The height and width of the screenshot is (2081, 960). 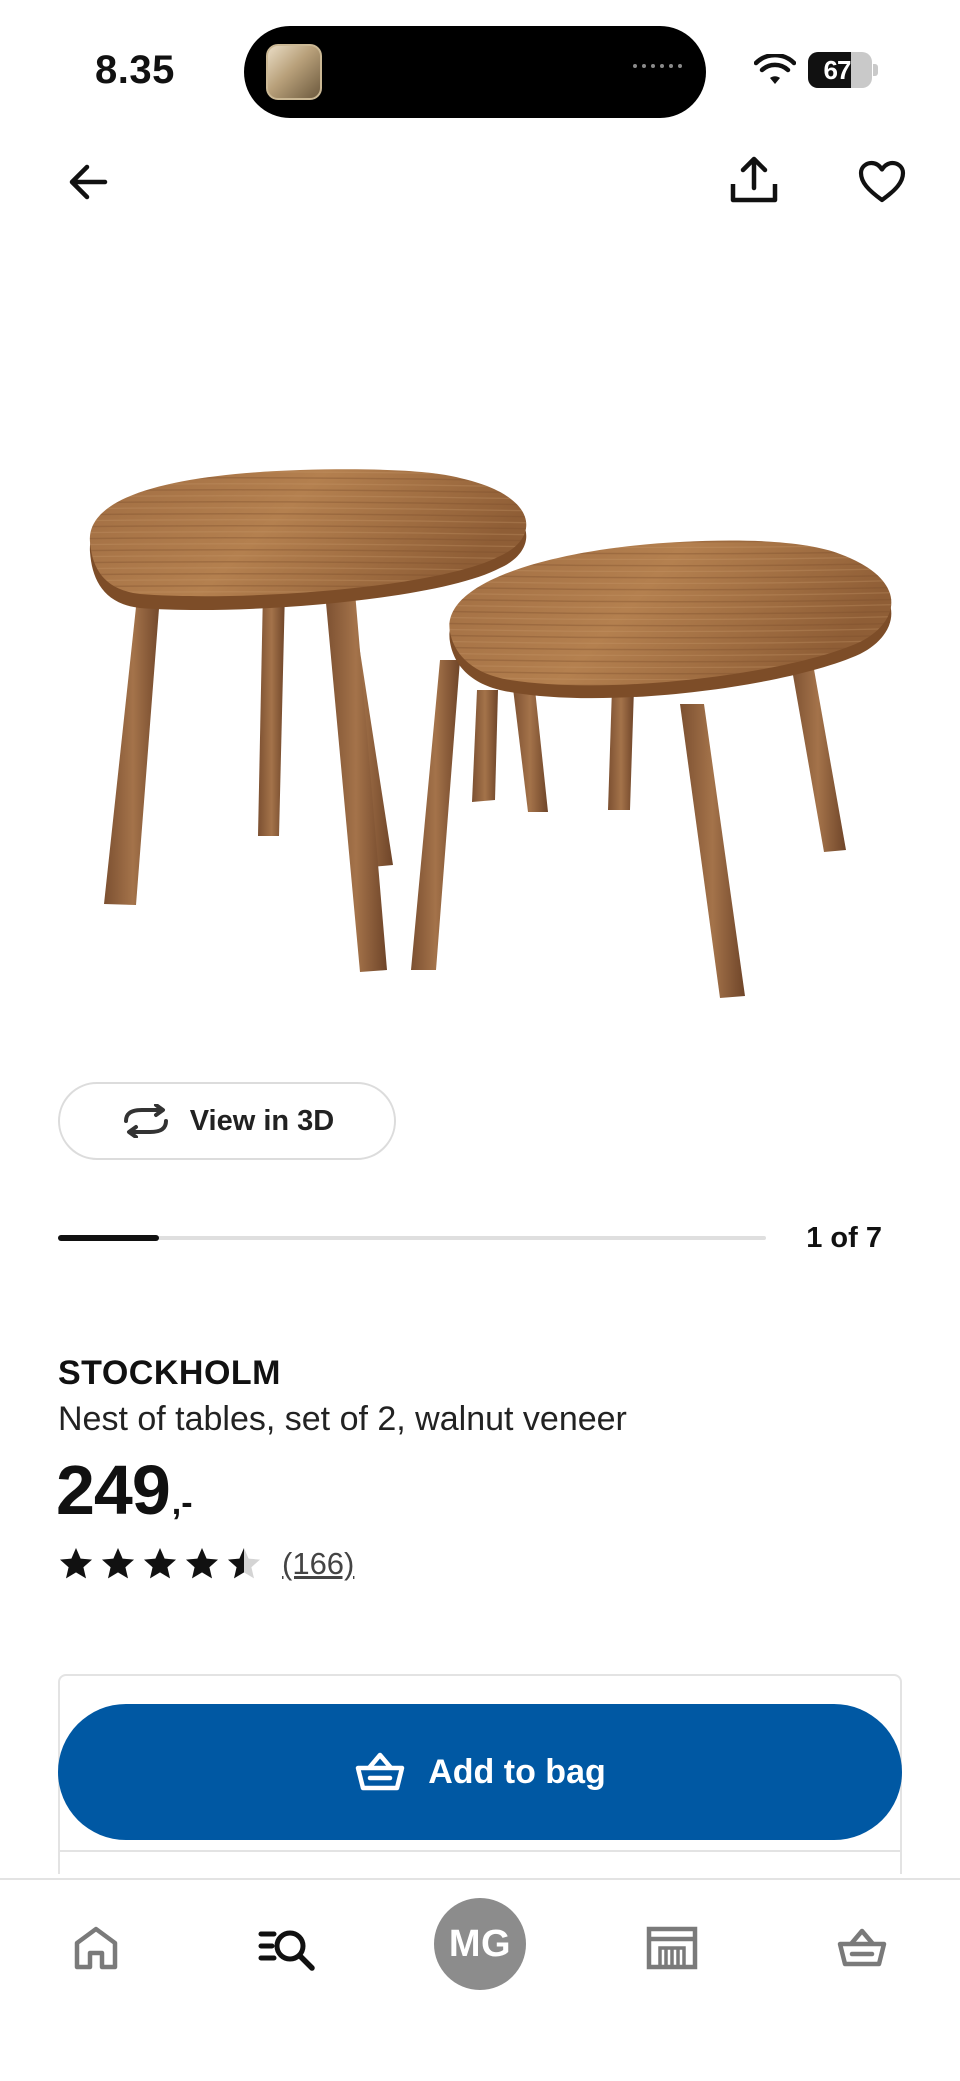 I want to click on rating-stars, so click(x=160, y=1564).